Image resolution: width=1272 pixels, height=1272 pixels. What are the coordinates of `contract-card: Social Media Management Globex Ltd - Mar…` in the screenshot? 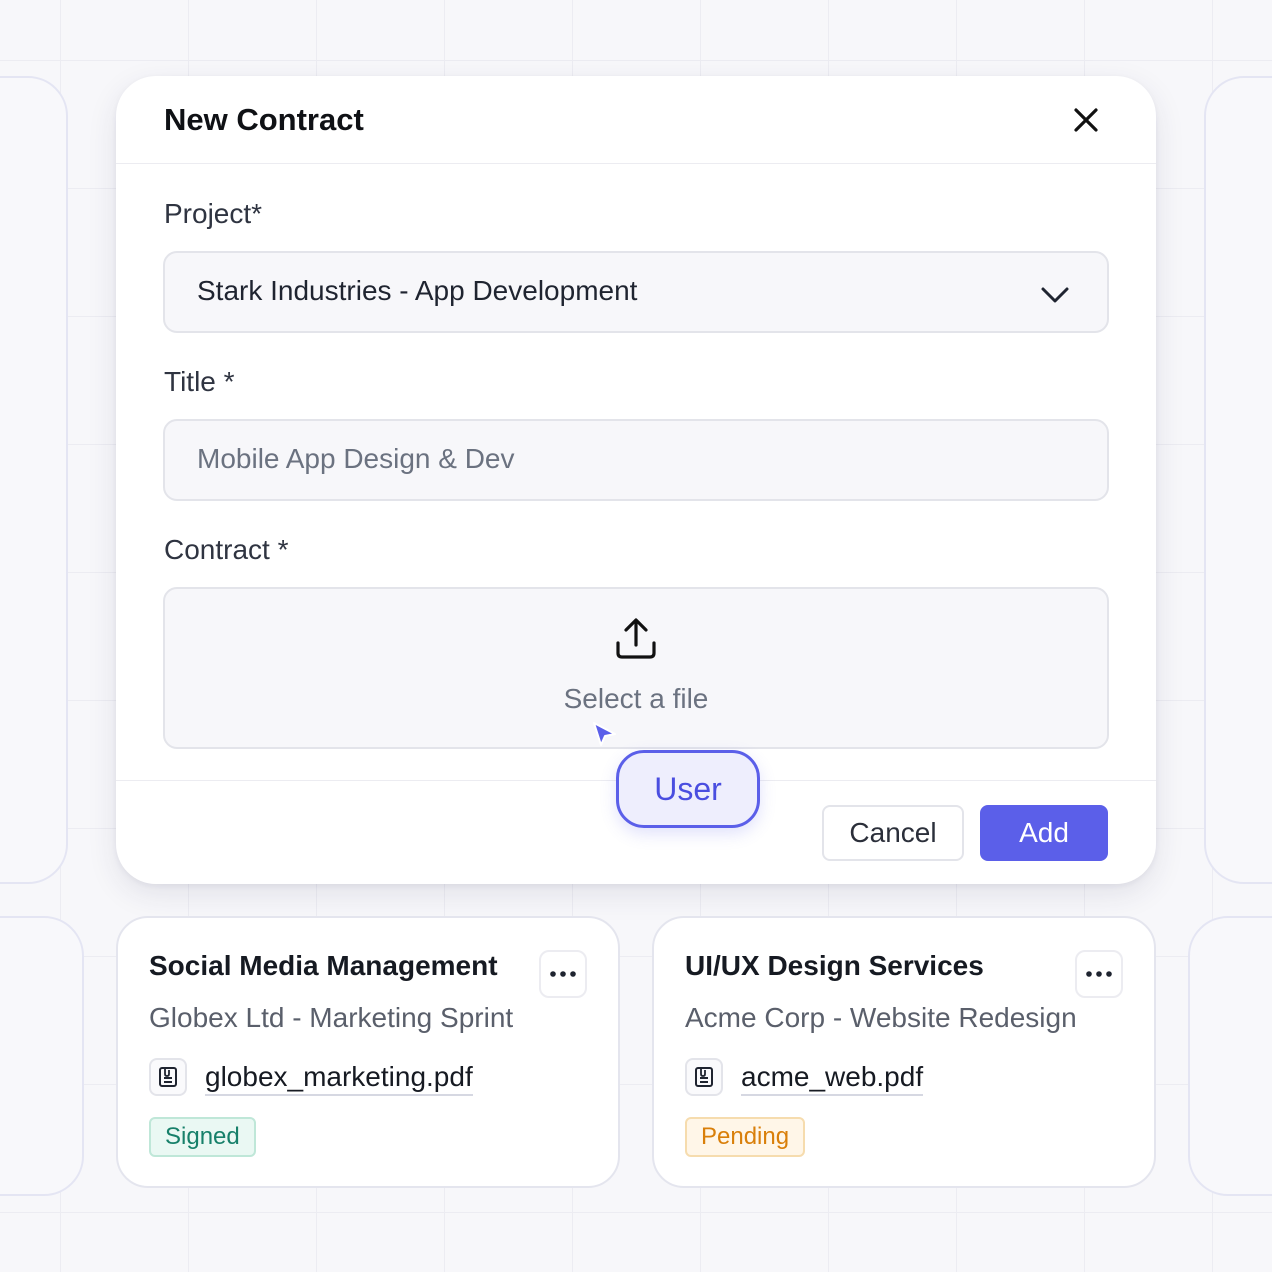 It's located at (368, 1052).